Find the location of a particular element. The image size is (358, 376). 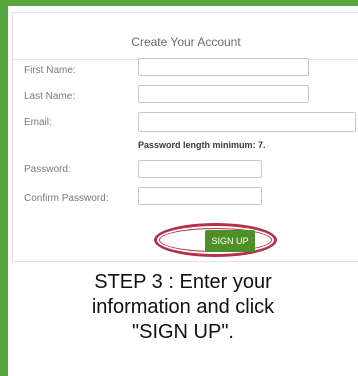

caption-line-2: information and click is located at coordinates (183, 307).